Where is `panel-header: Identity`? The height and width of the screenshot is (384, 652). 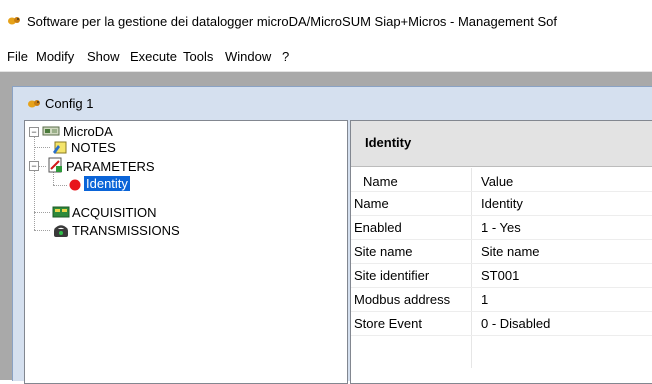 panel-header: Identity is located at coordinates (501, 144).